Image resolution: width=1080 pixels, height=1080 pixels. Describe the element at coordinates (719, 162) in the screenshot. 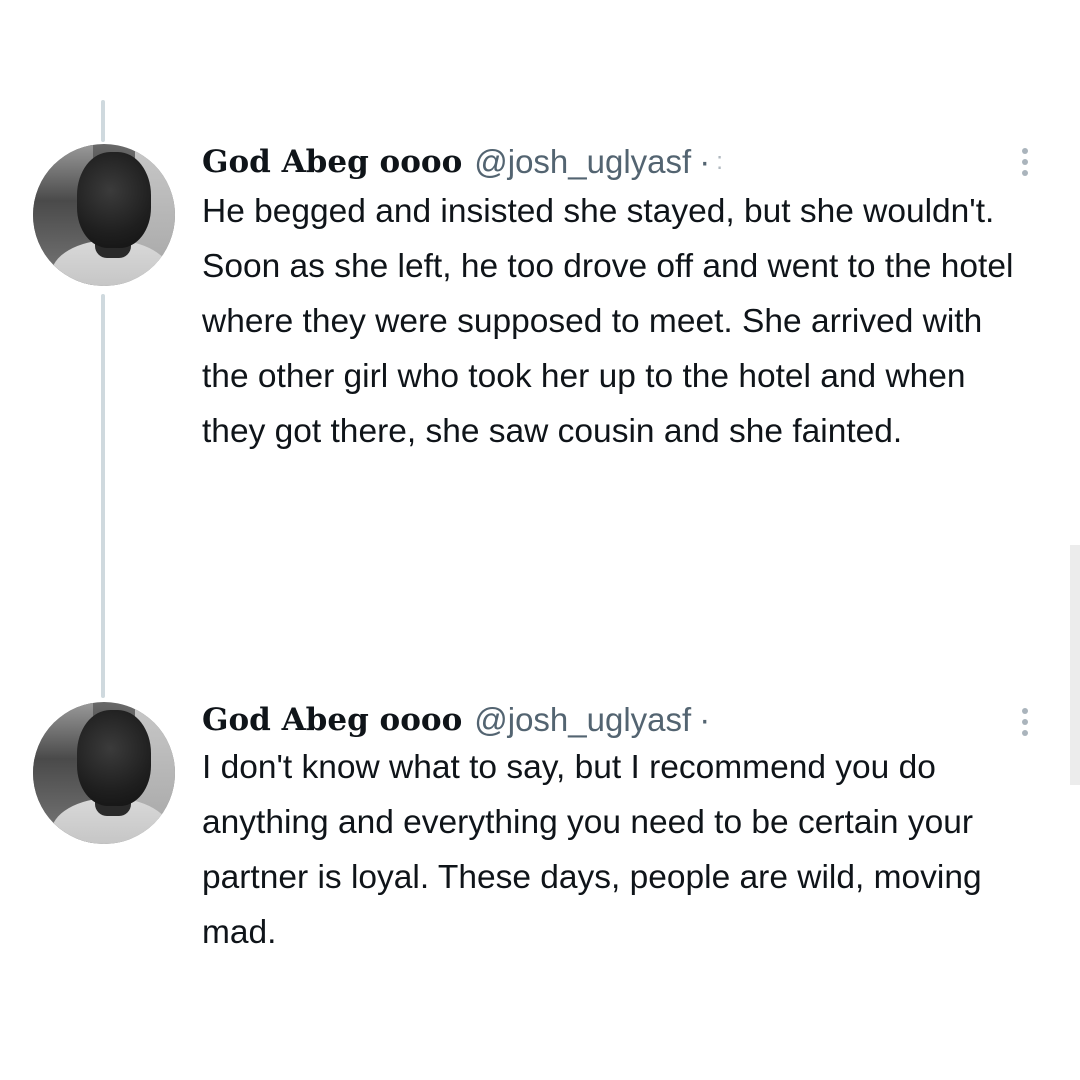

I see `tweet-time: :` at that location.